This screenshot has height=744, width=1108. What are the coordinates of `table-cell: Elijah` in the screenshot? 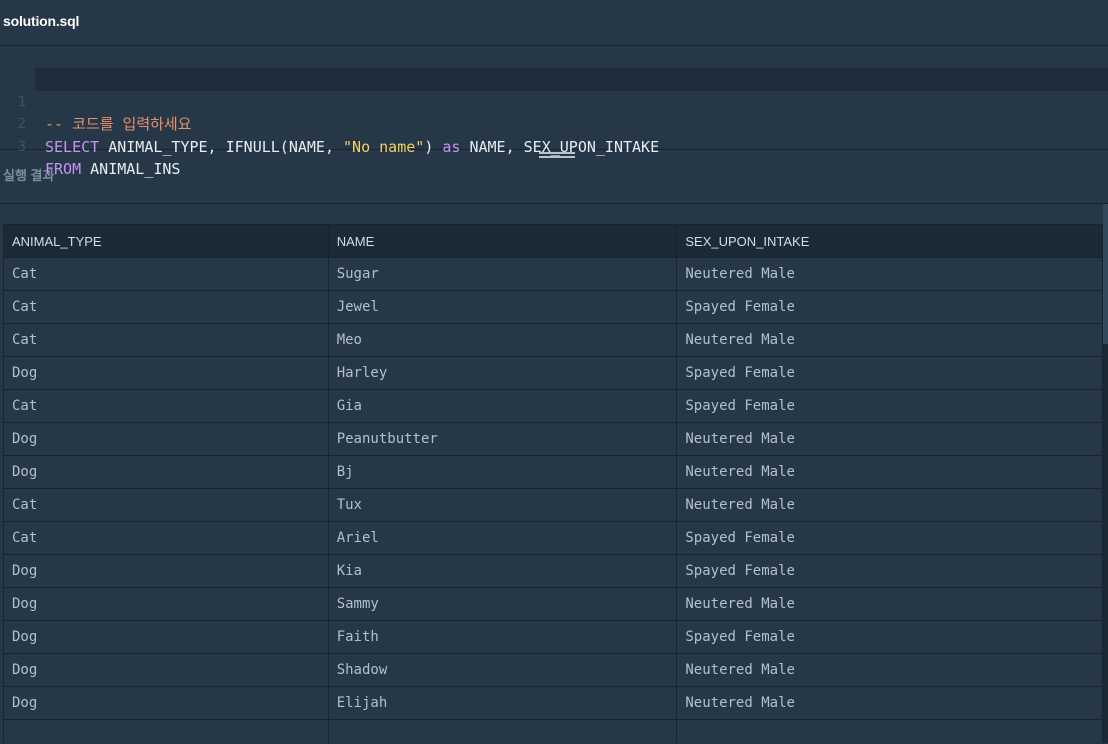 It's located at (502, 703).